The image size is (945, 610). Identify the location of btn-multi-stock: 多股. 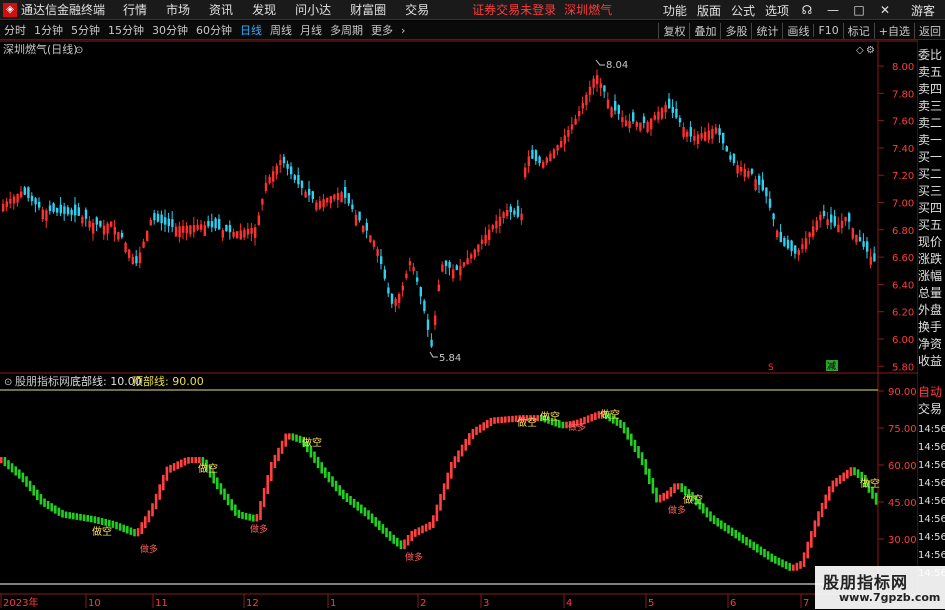
(735, 30).